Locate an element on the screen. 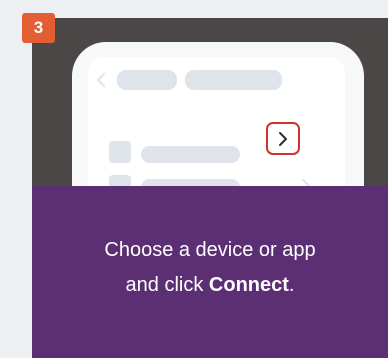 The height and width of the screenshot is (358, 388). connect-chevron-button is located at coordinates (283, 138).